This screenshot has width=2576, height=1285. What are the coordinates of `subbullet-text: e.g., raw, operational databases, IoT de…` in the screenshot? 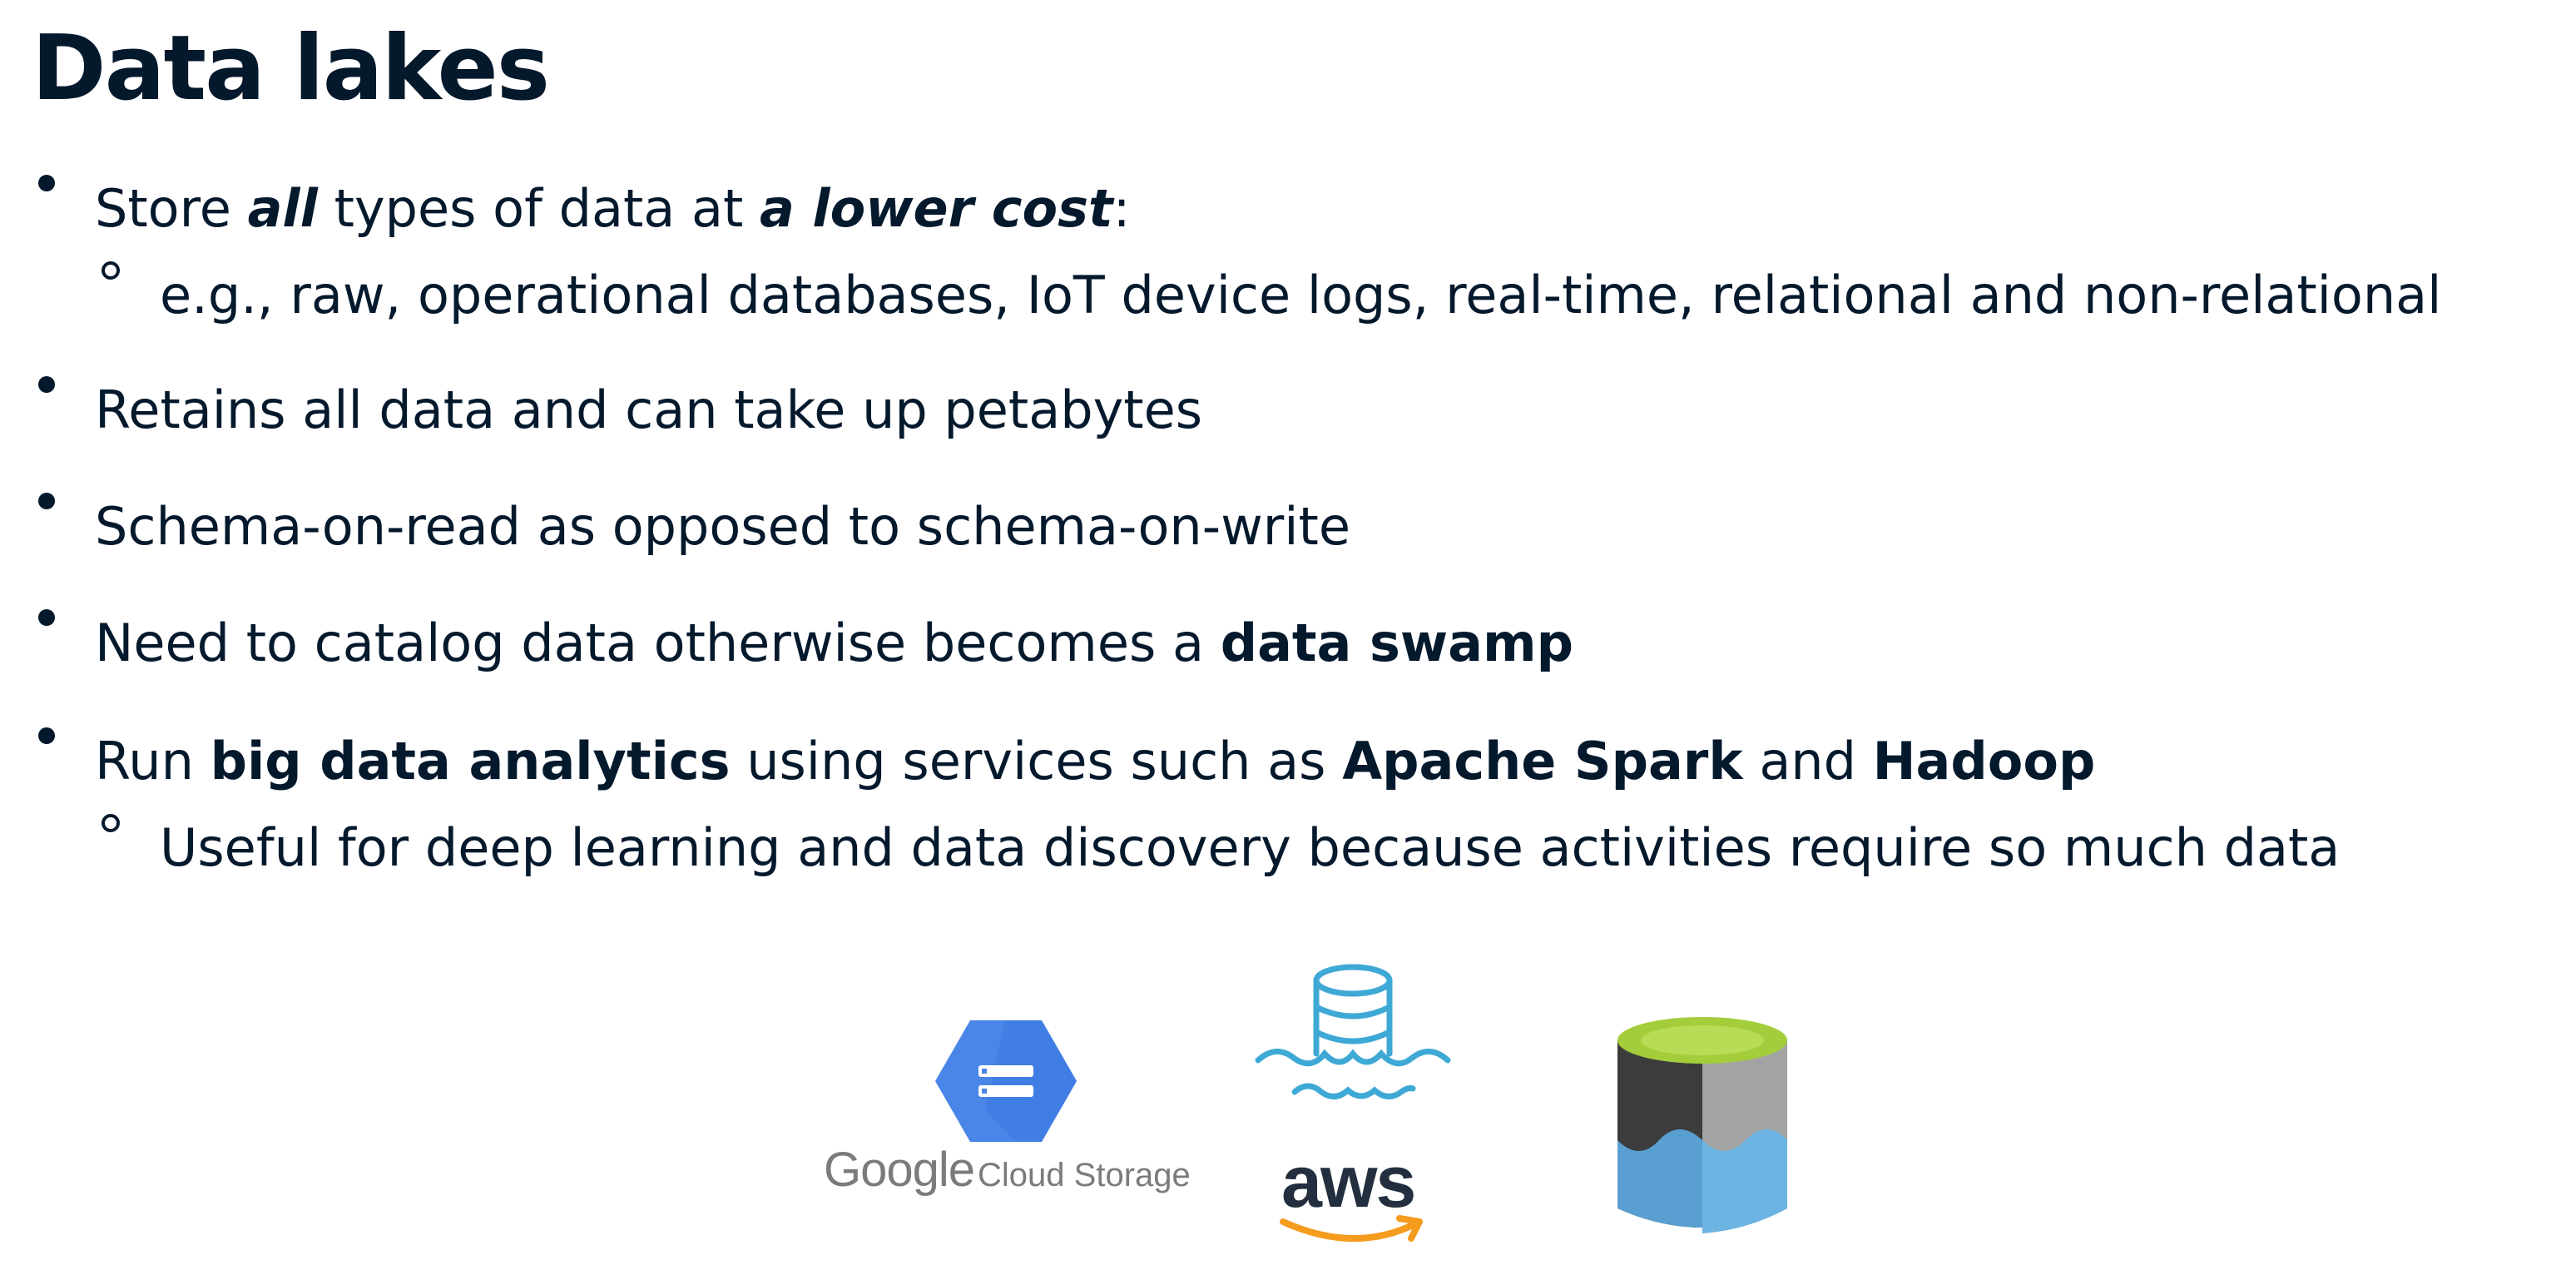 It's located at (1301, 295).